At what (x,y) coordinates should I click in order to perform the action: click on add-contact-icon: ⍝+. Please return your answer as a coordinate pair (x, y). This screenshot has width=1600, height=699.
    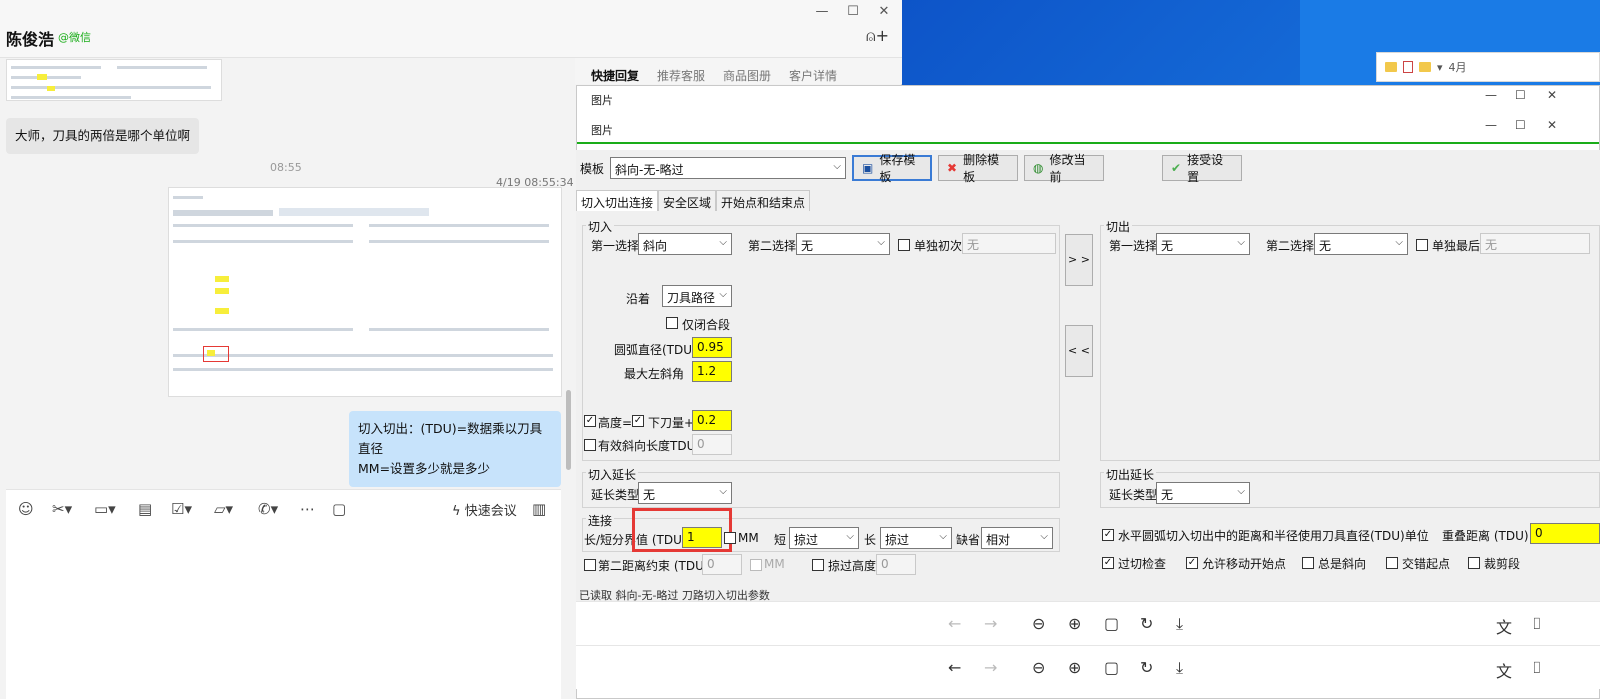
    Looking at the image, I should click on (877, 36).